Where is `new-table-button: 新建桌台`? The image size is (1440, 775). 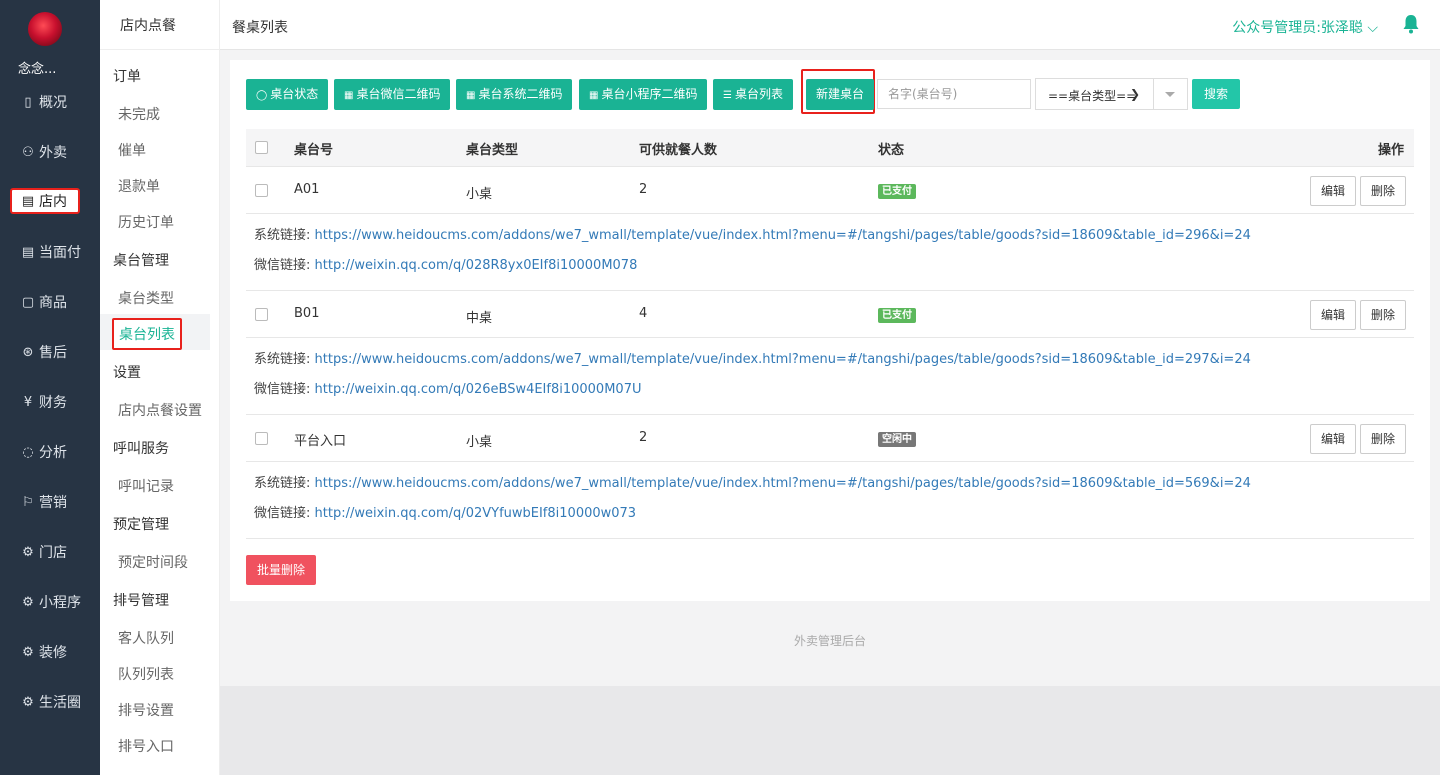
new-table-button: 新建桌台 is located at coordinates (840, 94).